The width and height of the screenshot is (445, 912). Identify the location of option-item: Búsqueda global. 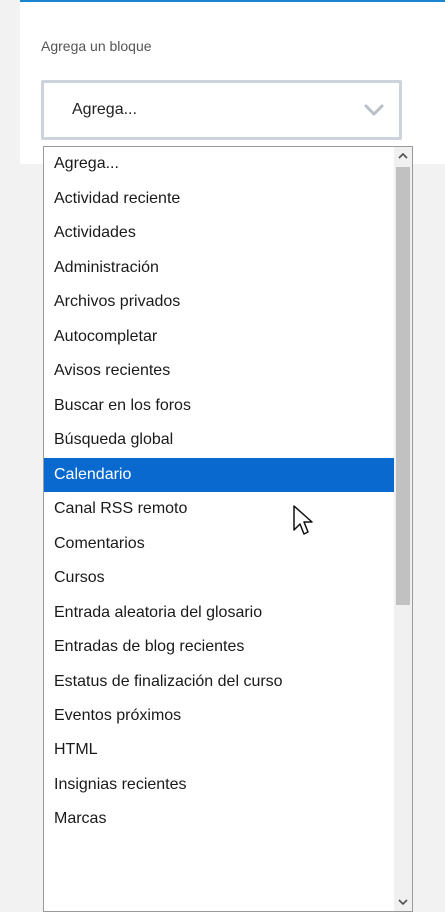
(219, 440).